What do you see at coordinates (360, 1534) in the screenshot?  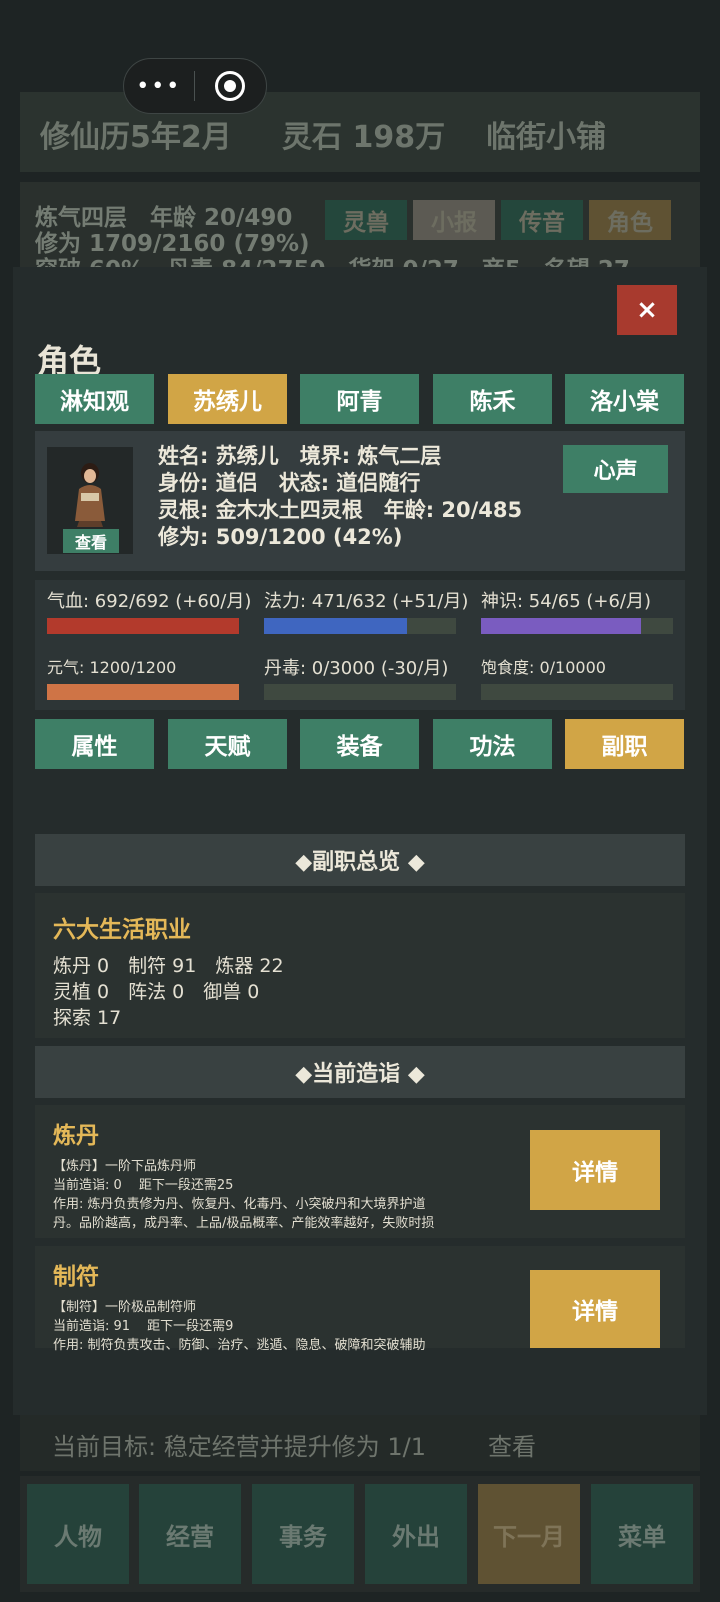 I see `bottom-nav: 人物 经营 事务 外出 下一月 菜单` at bounding box center [360, 1534].